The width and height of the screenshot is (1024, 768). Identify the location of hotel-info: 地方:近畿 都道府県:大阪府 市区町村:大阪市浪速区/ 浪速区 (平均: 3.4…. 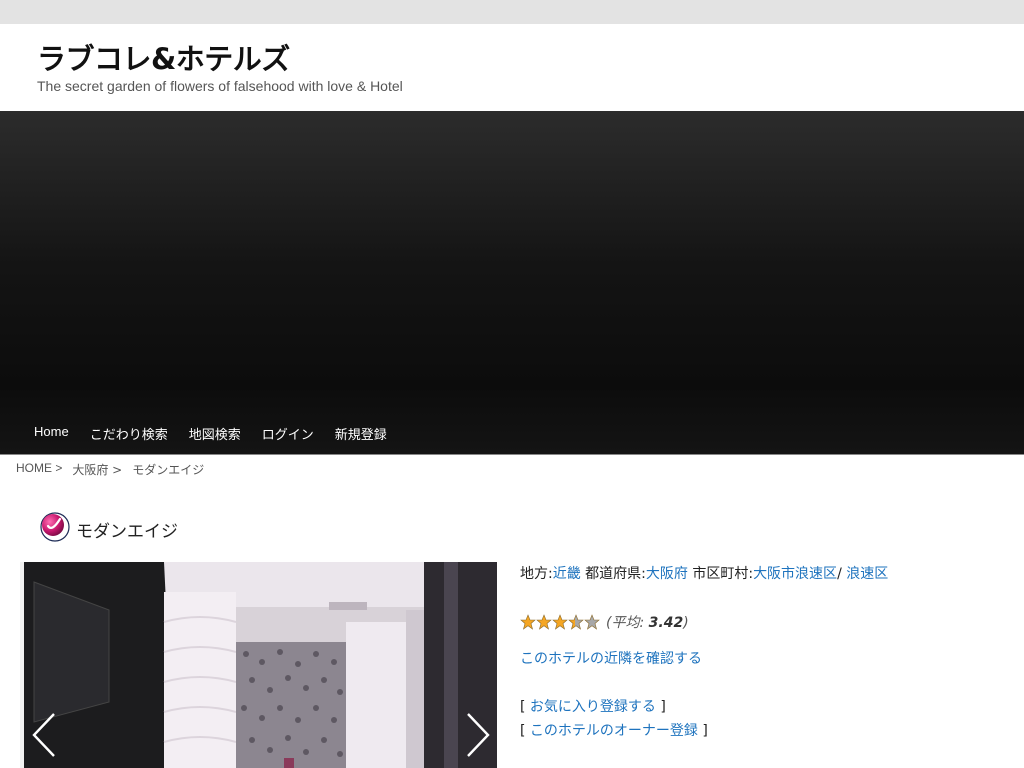
(704, 651).